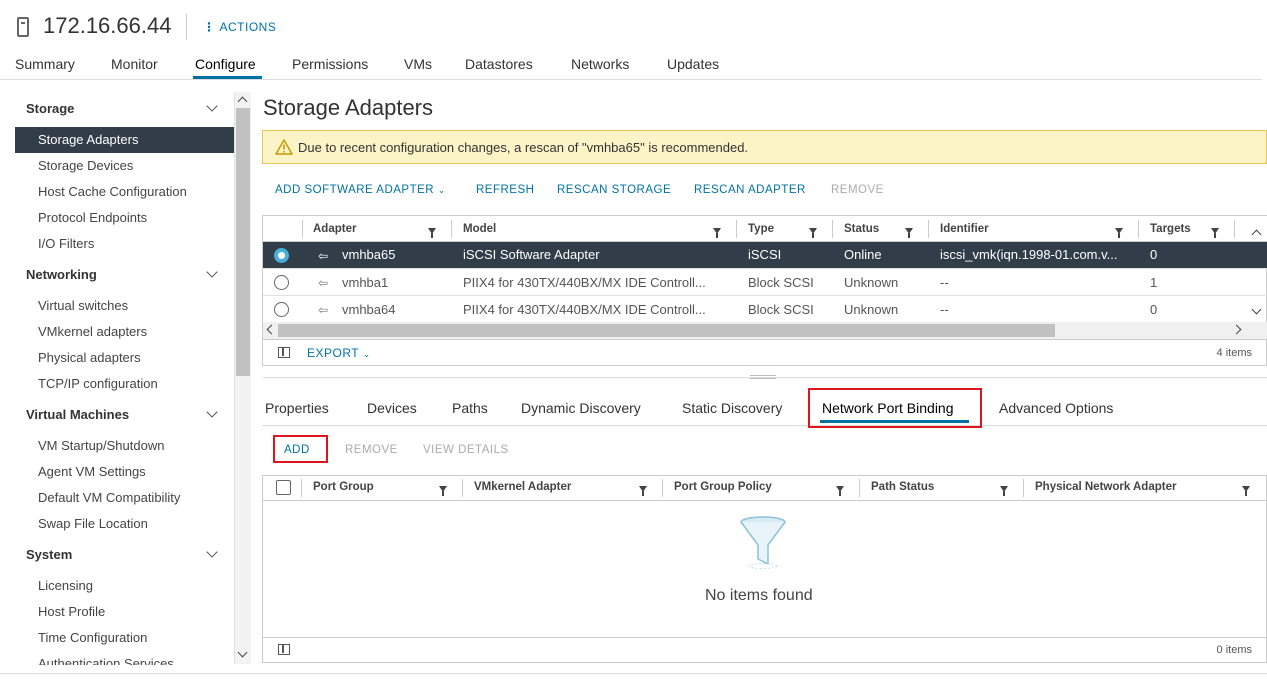 Image resolution: width=1267 pixels, height=679 pixels. Describe the element at coordinates (98, 383) in the screenshot. I see `sidebar-item-tcpip-configuration: TCP/IP configuration` at that location.